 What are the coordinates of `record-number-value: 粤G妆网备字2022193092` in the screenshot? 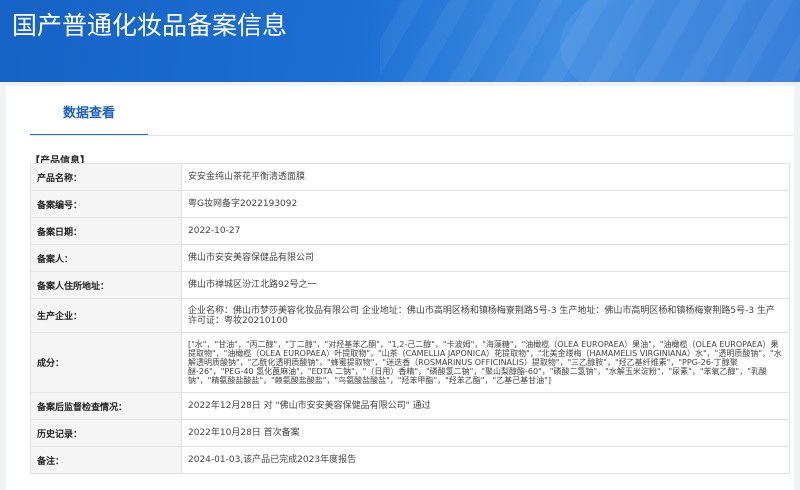 It's located at (485, 204).